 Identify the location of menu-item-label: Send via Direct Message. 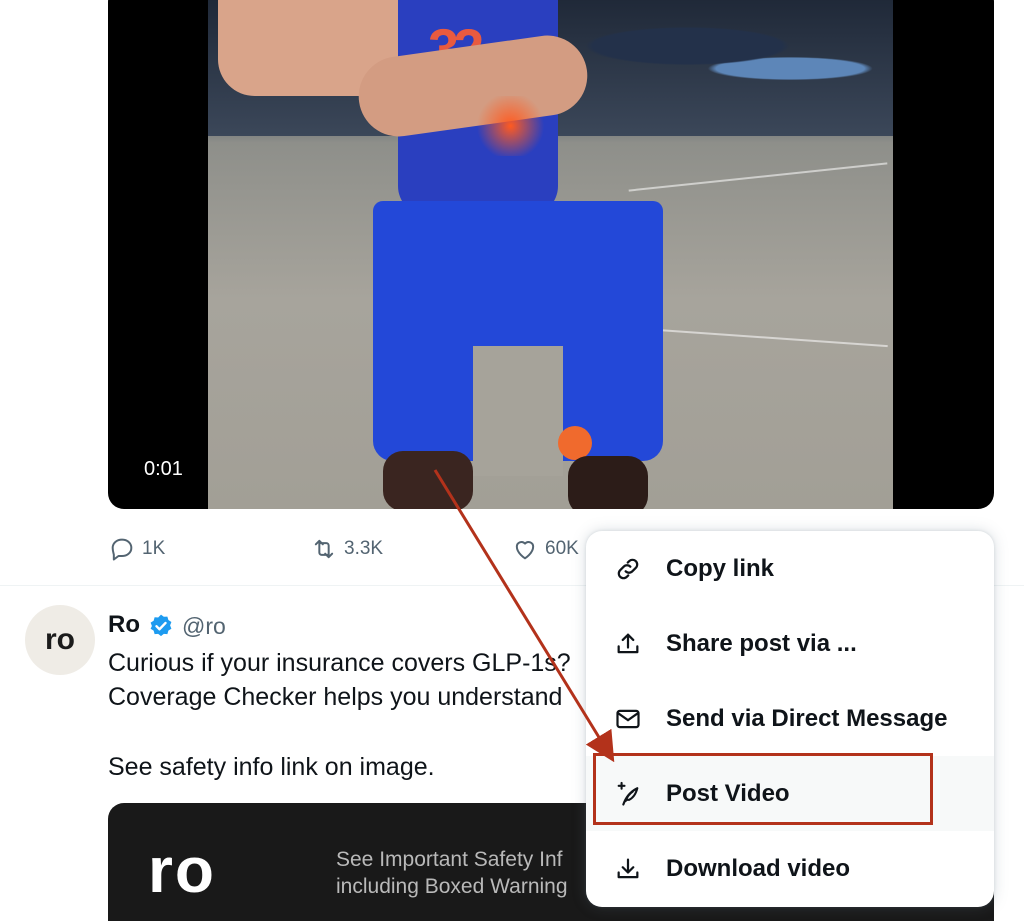
(807, 718).